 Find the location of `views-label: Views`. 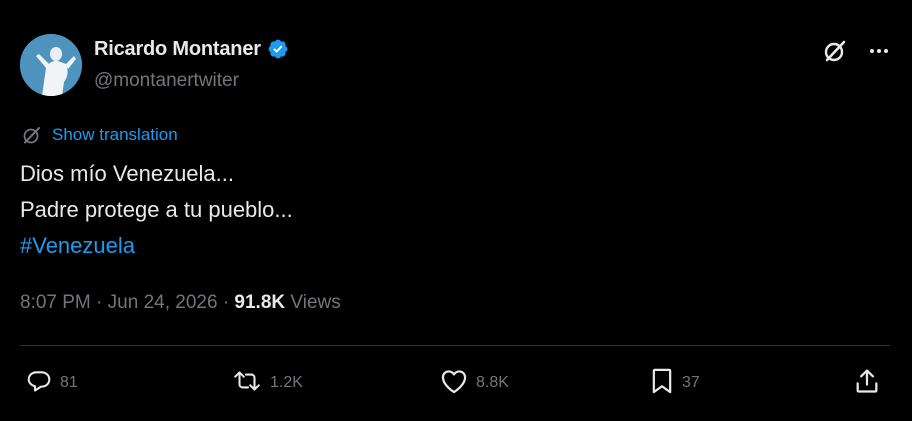

views-label: Views is located at coordinates (315, 302).